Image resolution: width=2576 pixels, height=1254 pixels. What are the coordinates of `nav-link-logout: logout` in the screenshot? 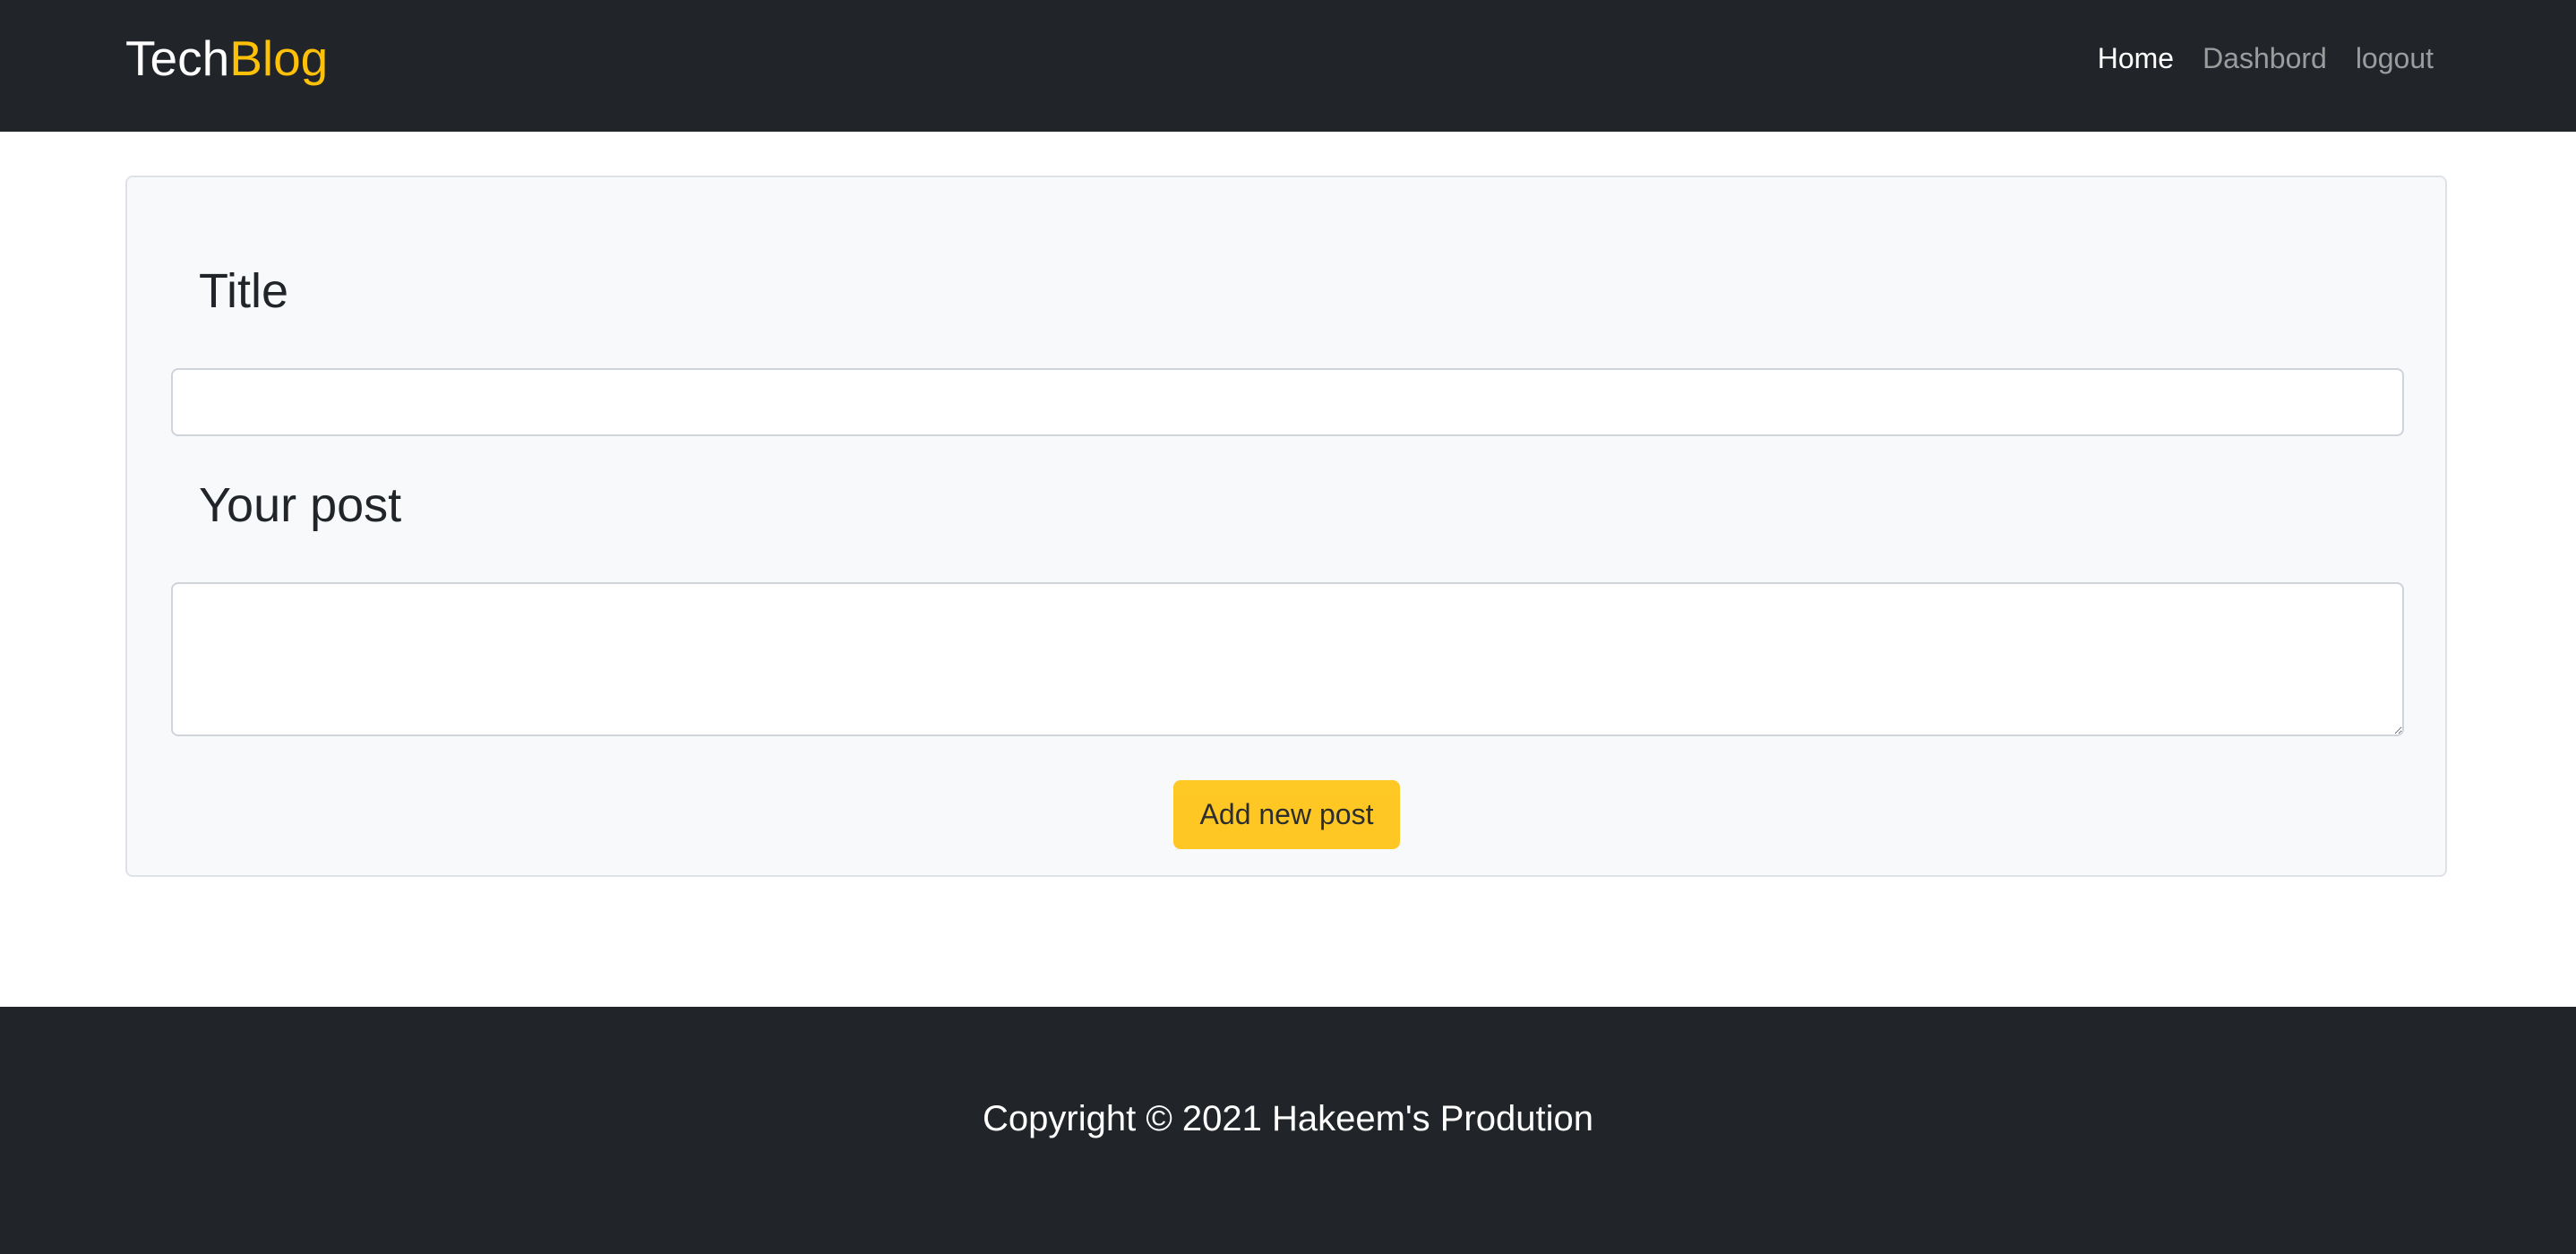 It's located at (2395, 58).